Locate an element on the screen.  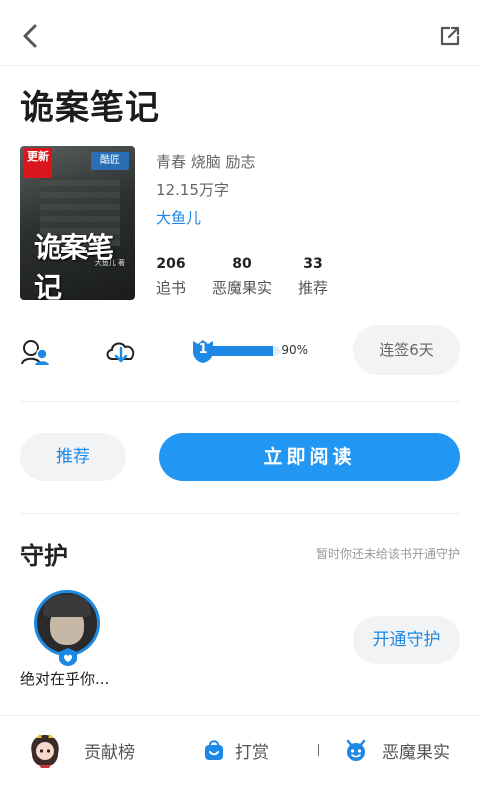
reward-button: 打赏 is located at coordinates (236, 750).